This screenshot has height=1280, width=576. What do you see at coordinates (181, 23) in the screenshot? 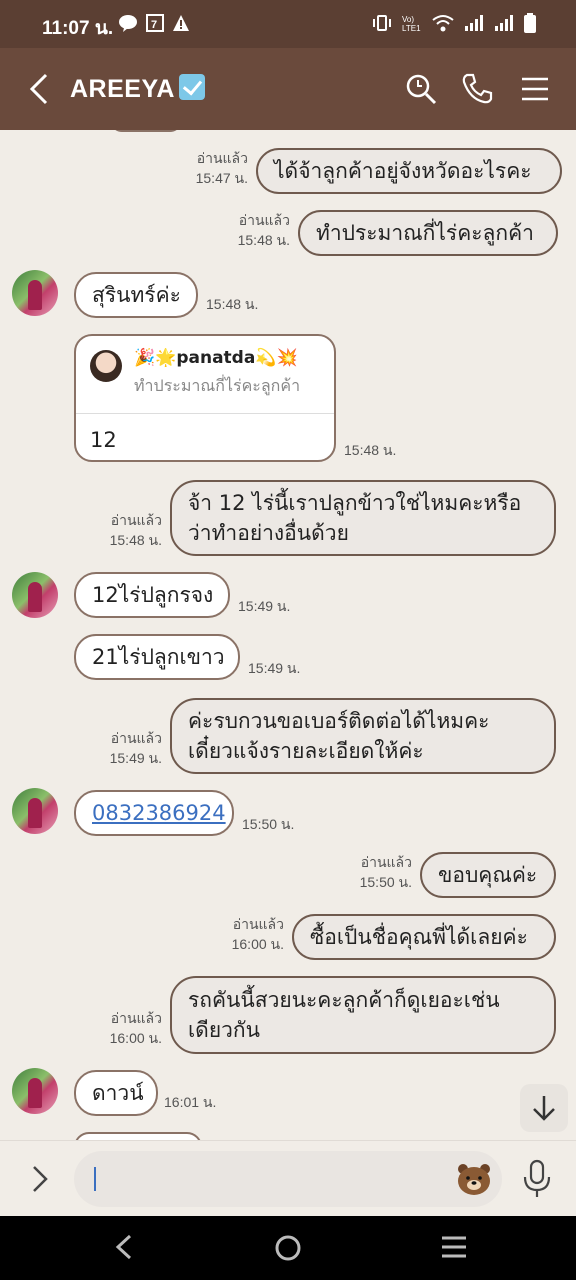
I see `warning-icon` at bounding box center [181, 23].